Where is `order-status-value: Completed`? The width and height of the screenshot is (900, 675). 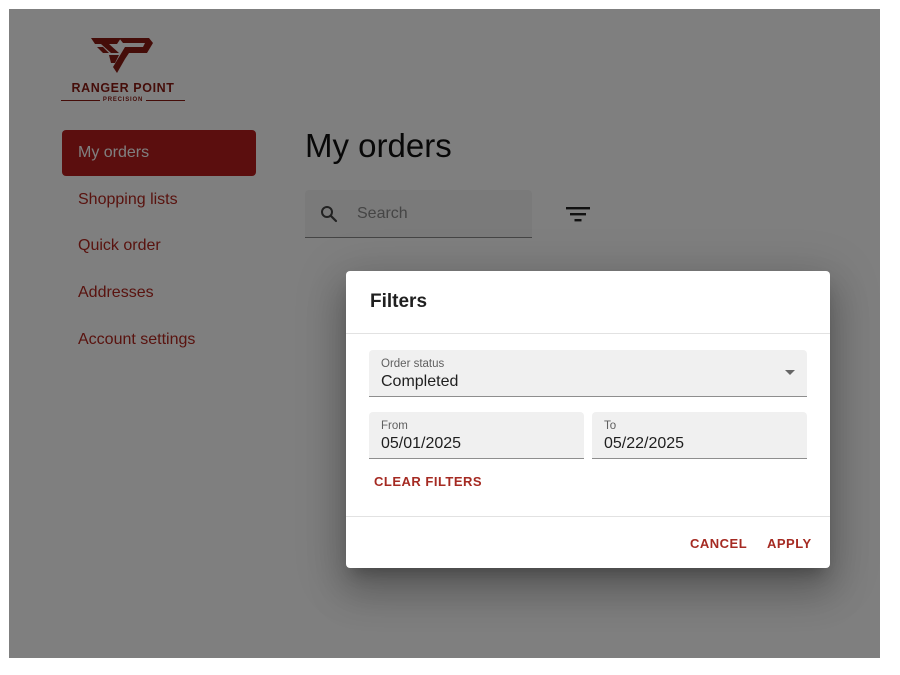 order-status-value: Completed is located at coordinates (420, 381).